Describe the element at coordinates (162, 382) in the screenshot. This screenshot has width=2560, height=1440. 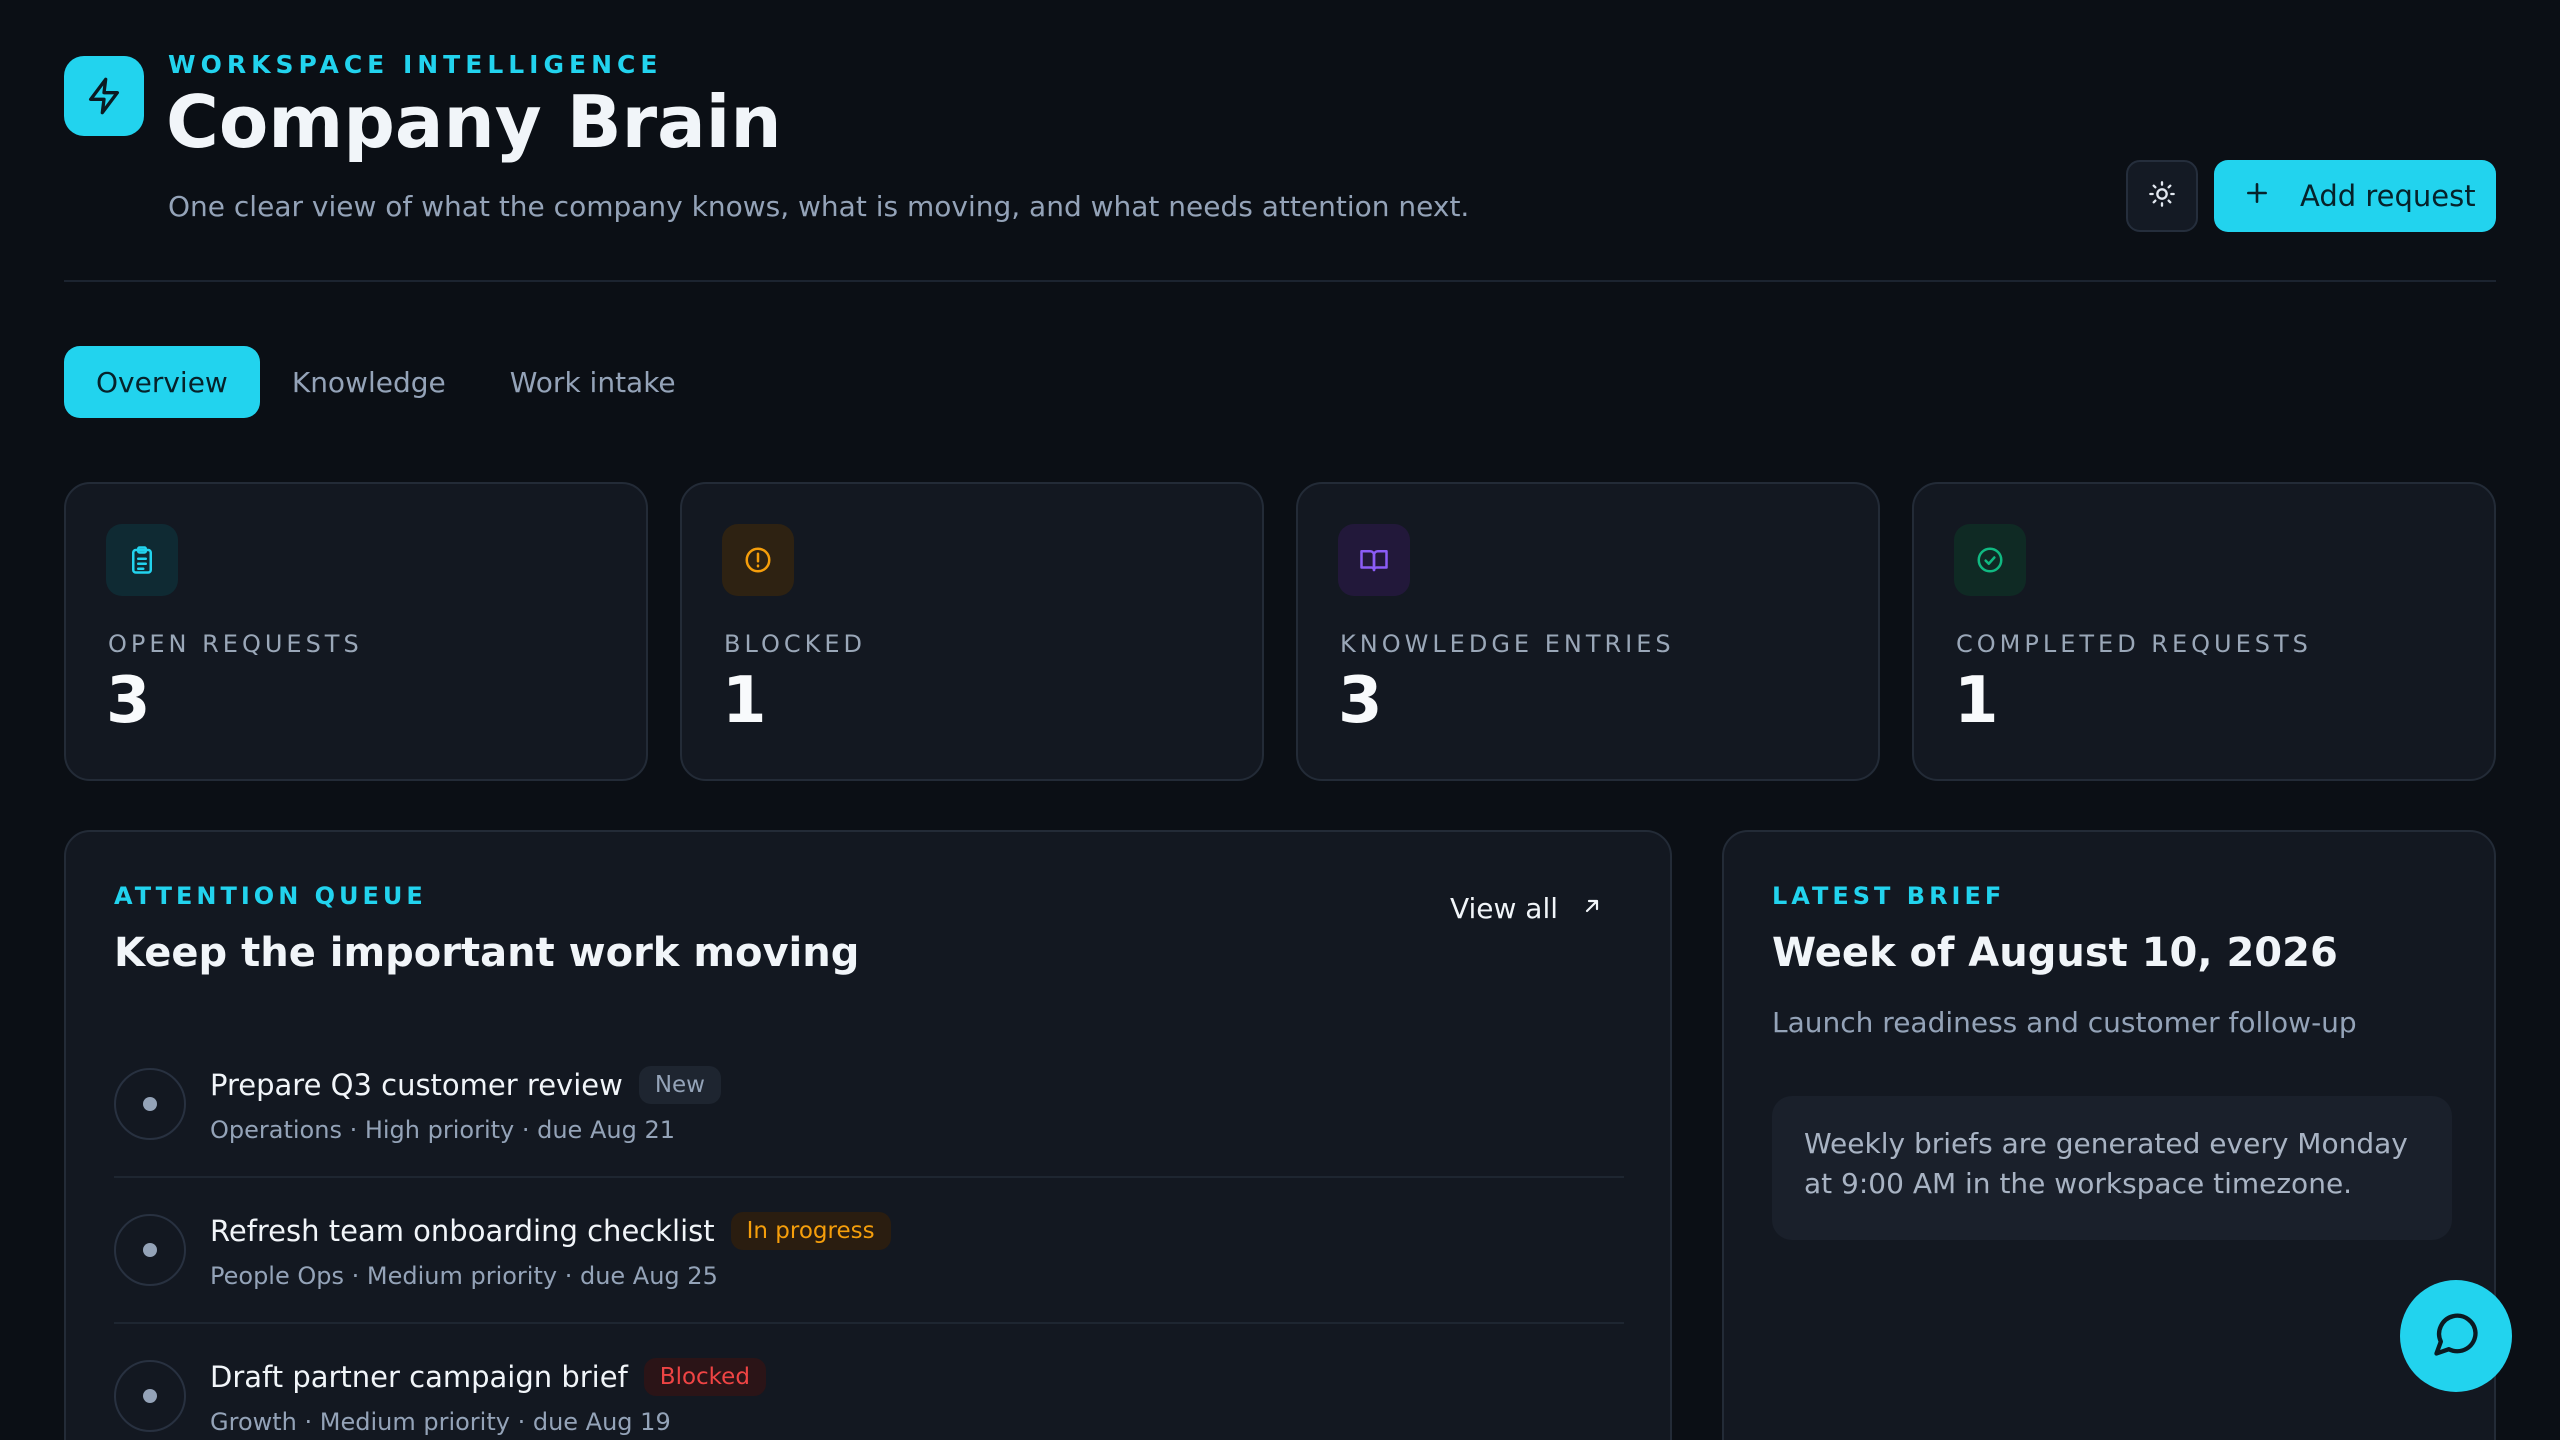
I see `tab-overview: Overview` at that location.